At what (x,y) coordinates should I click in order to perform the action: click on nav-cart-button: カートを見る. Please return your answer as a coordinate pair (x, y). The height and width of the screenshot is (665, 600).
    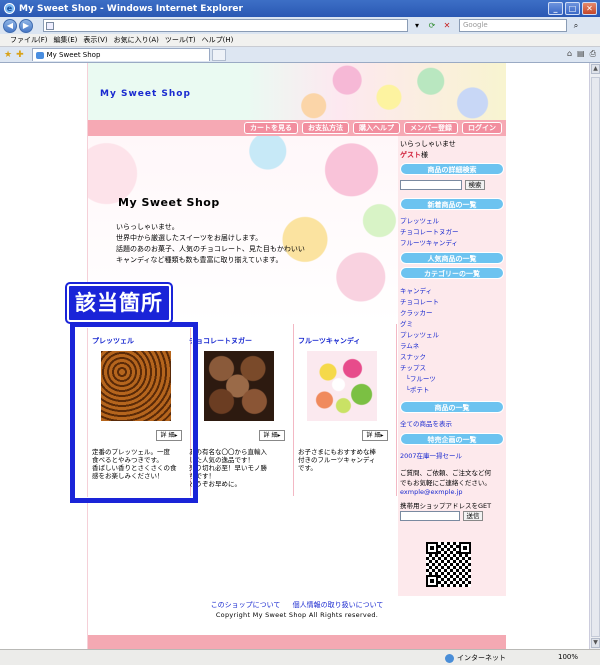
    Looking at the image, I should click on (271, 128).